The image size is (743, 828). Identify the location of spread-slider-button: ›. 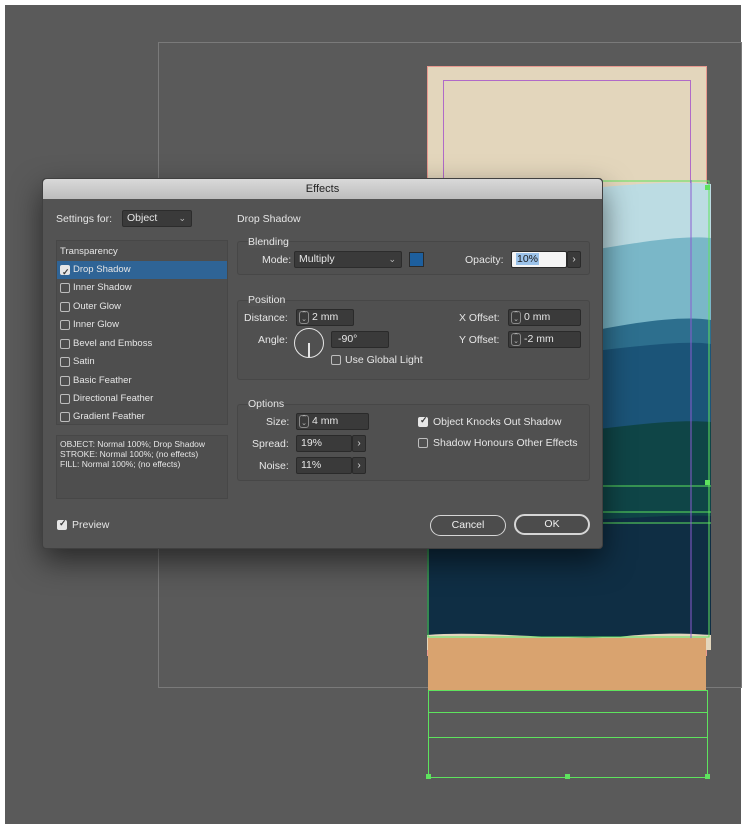
(359, 443).